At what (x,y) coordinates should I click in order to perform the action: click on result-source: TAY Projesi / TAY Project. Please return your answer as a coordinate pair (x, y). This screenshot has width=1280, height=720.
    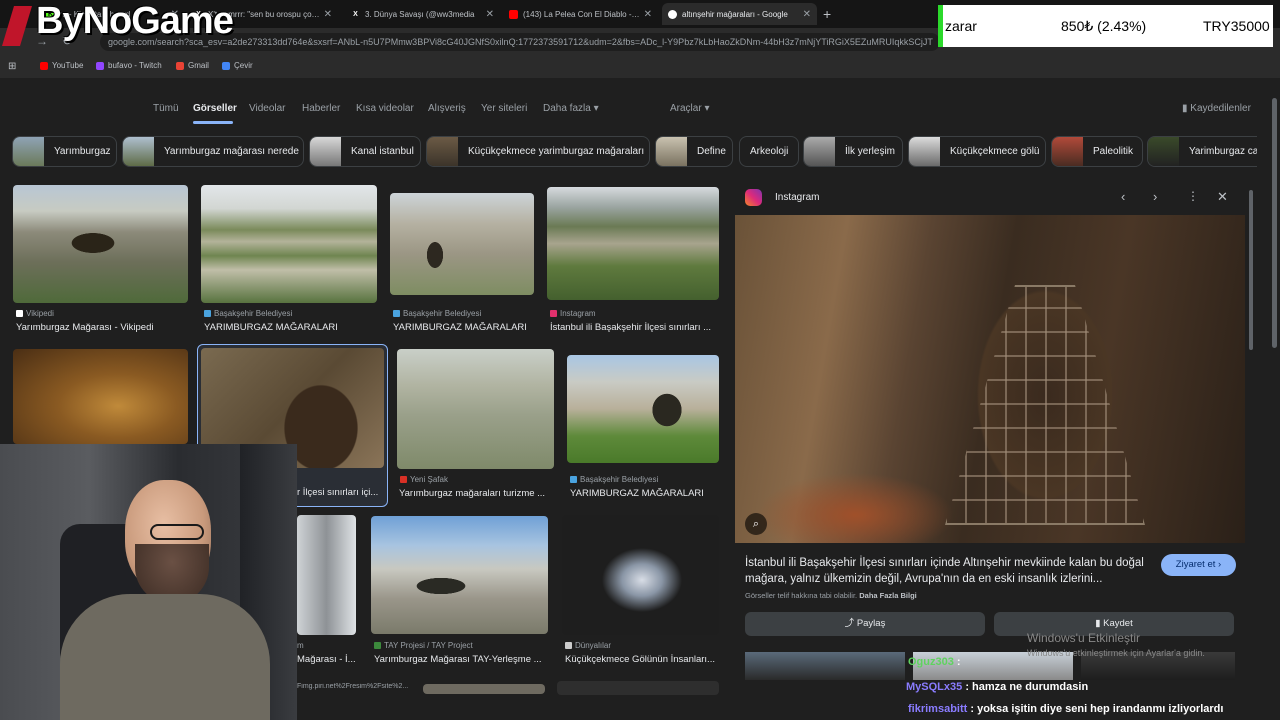
    Looking at the image, I should click on (423, 645).